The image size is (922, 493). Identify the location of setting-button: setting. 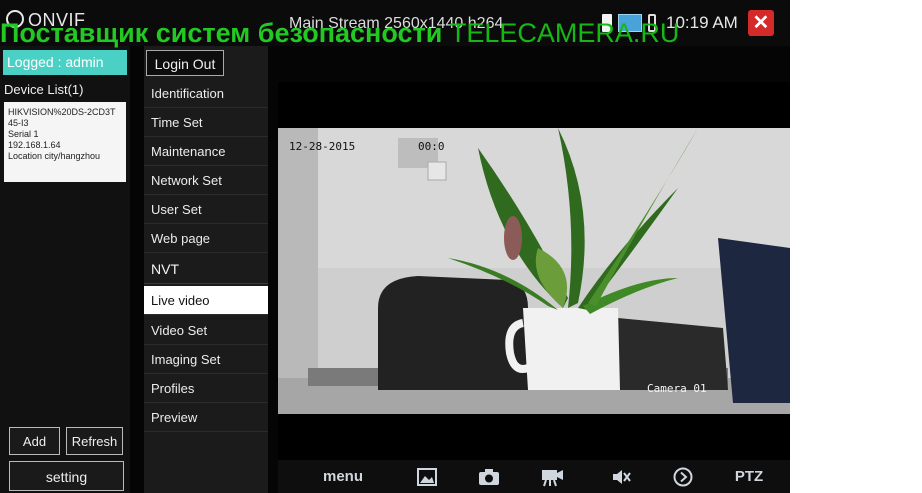
(66, 476).